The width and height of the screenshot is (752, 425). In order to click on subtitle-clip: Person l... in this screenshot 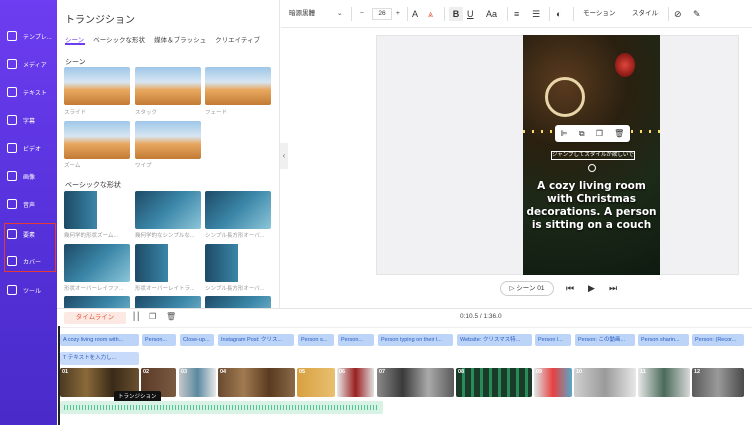, I will do `click(553, 340)`.